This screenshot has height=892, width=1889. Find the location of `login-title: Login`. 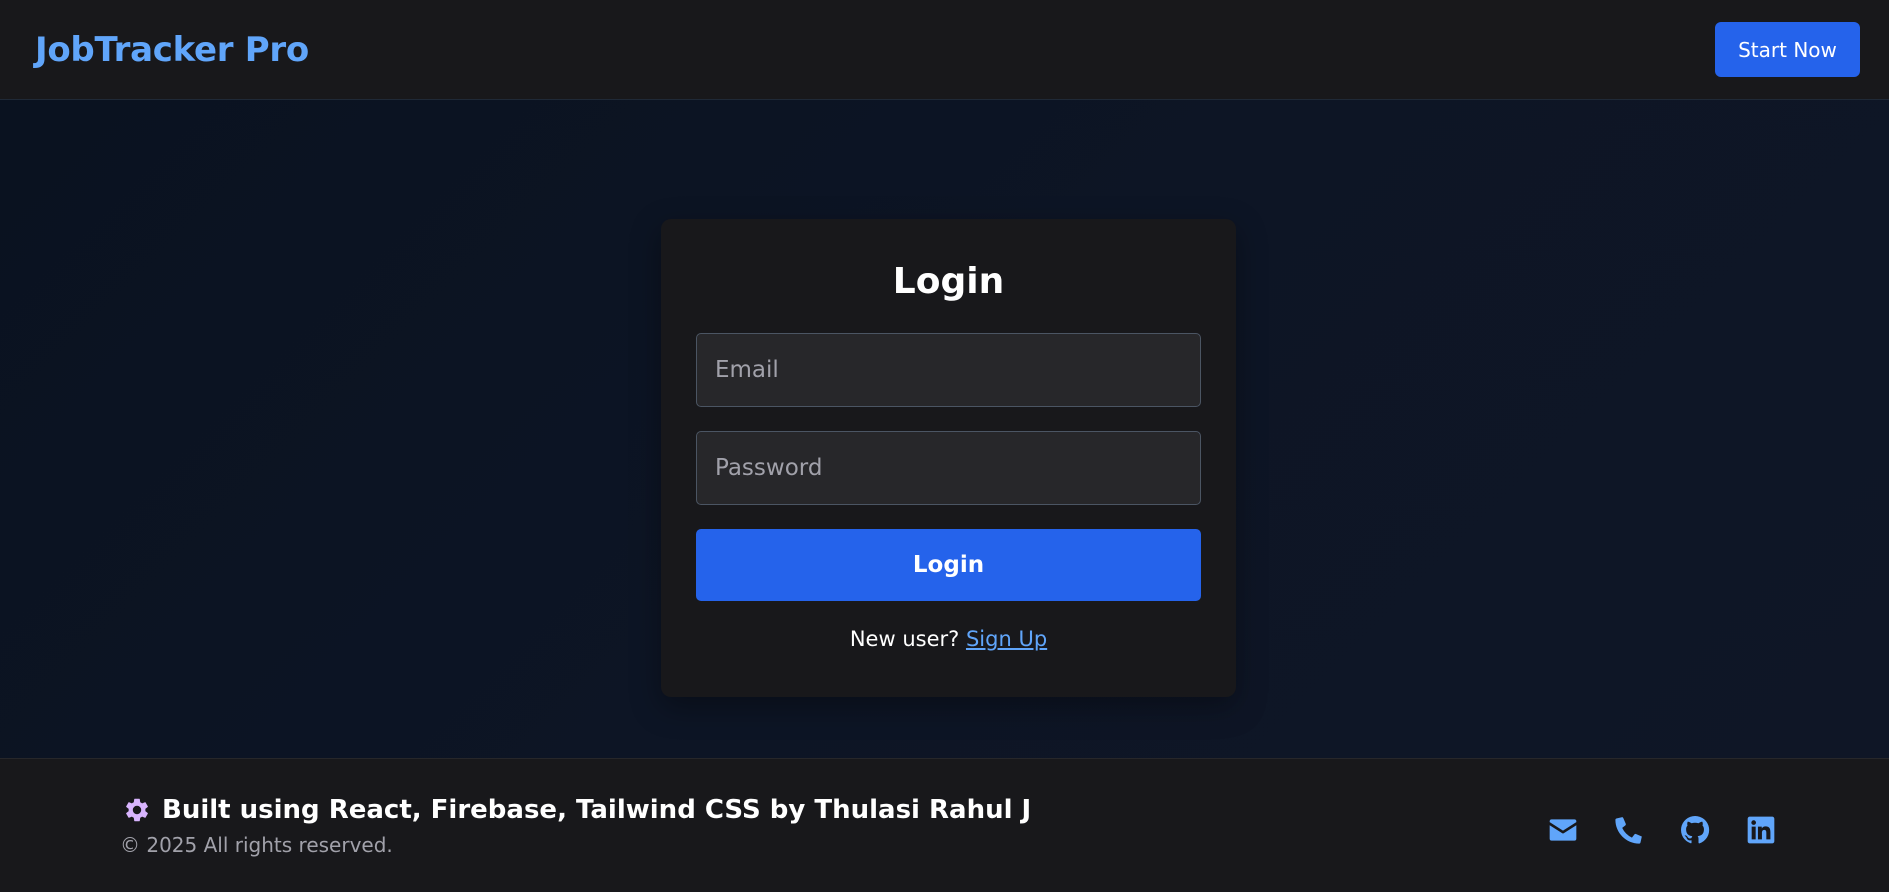

login-title: Login is located at coordinates (948, 281).